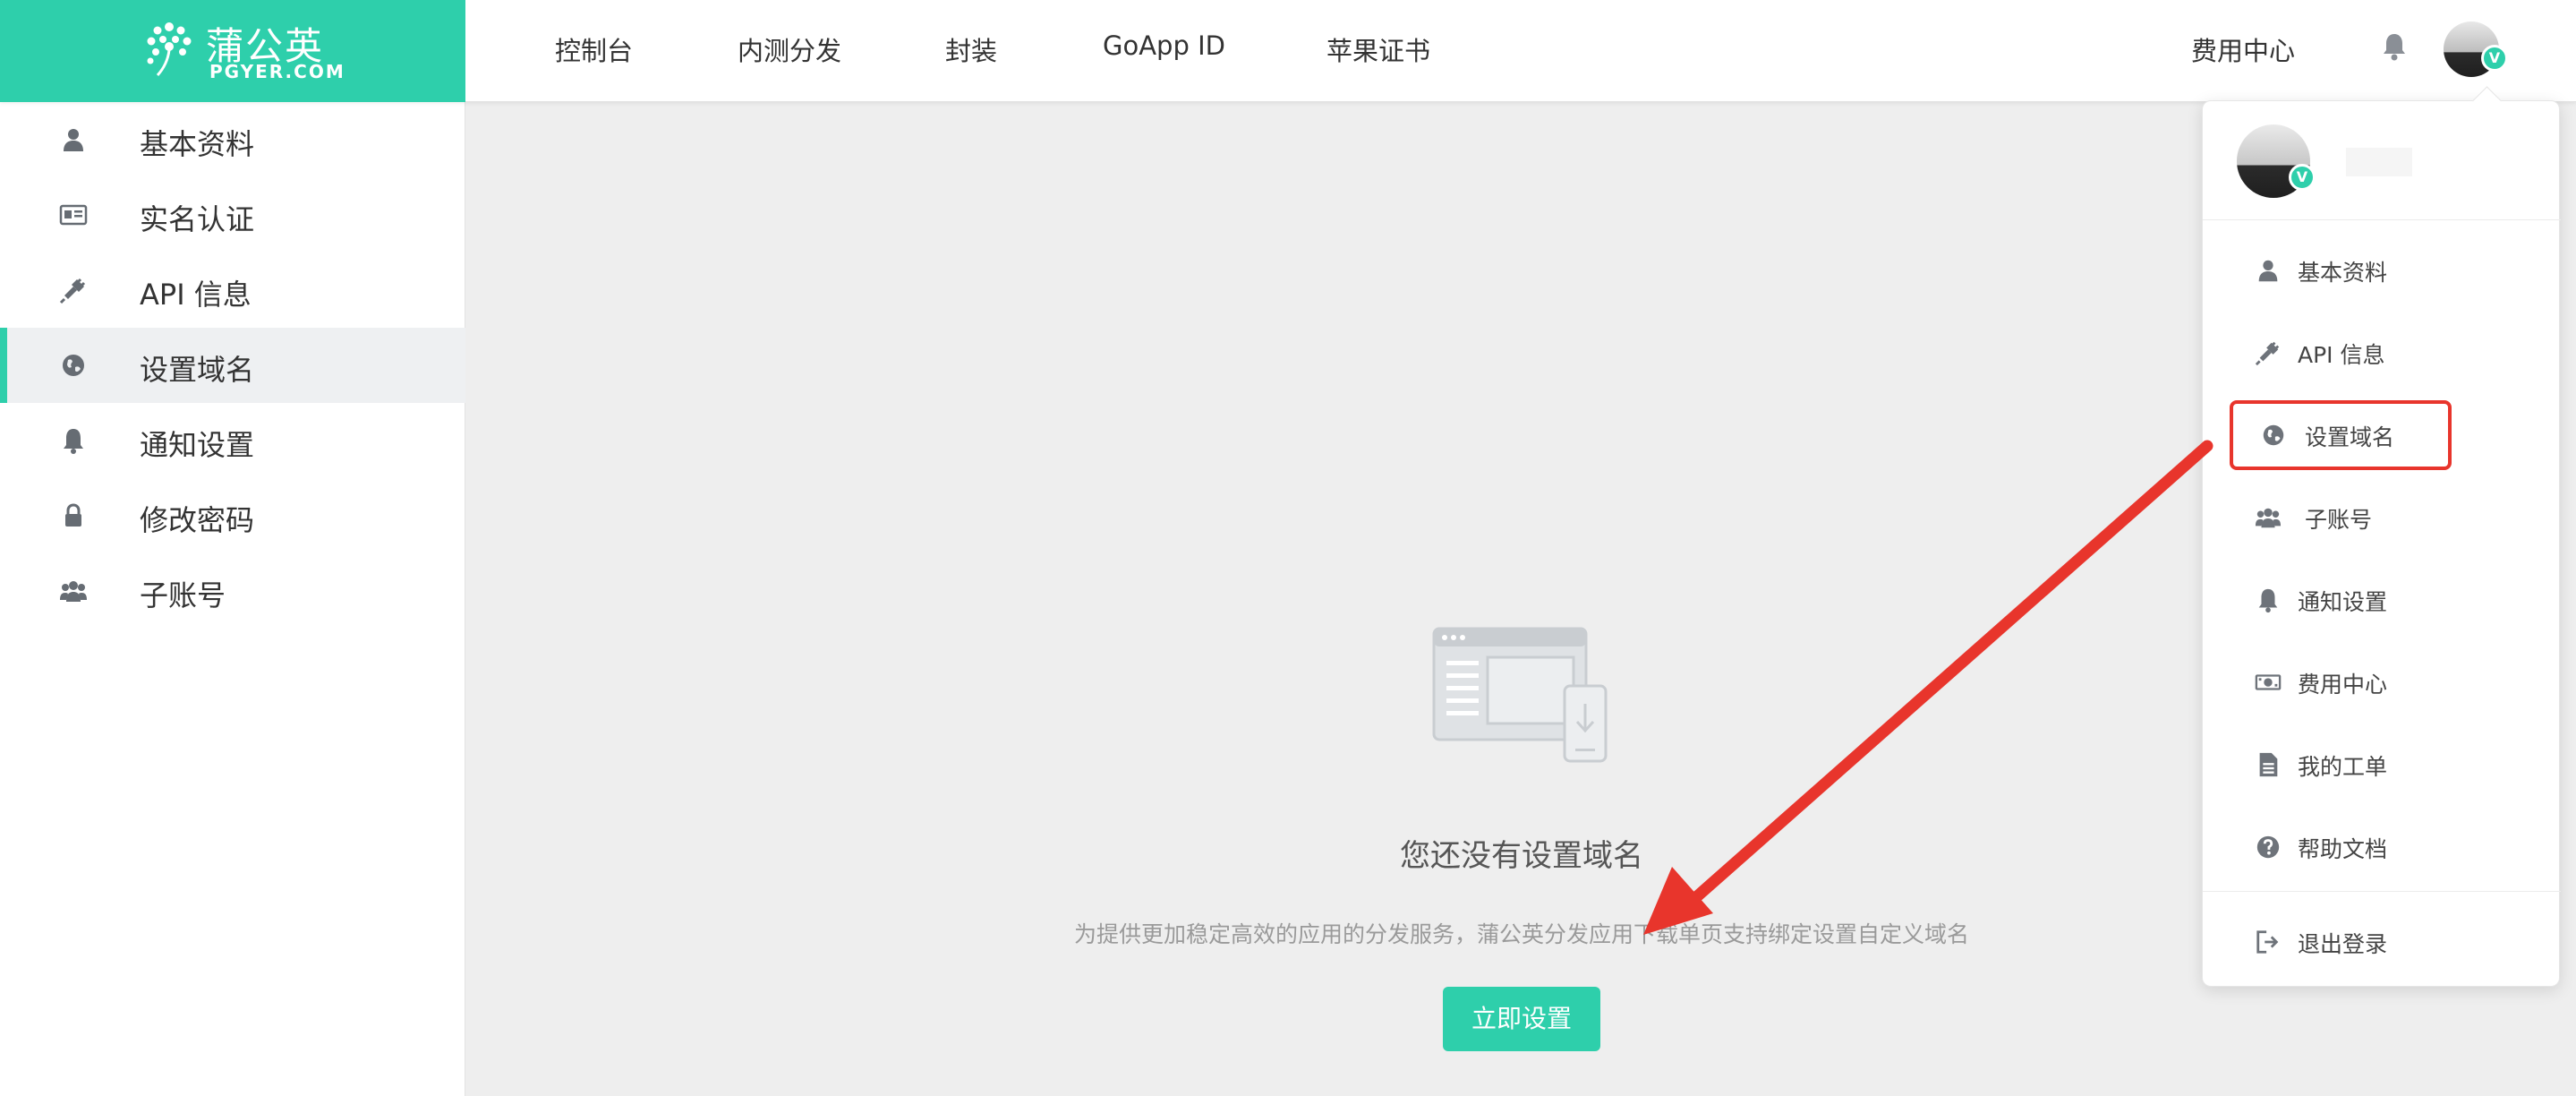 The image size is (2576, 1096). Describe the element at coordinates (2394, 47) in the screenshot. I see `notification-bell-icon` at that location.